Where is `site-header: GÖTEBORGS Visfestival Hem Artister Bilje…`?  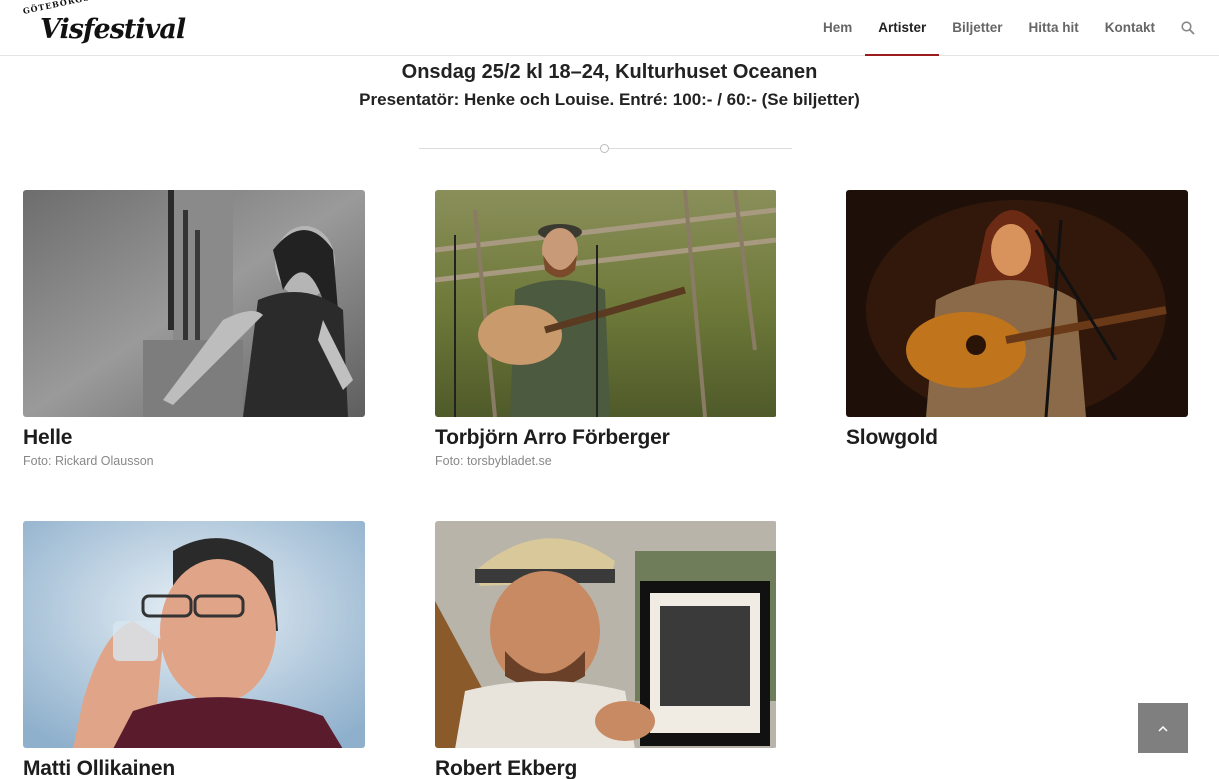 site-header: GÖTEBORGS Visfestival Hem Artister Bilje… is located at coordinates (609, 28).